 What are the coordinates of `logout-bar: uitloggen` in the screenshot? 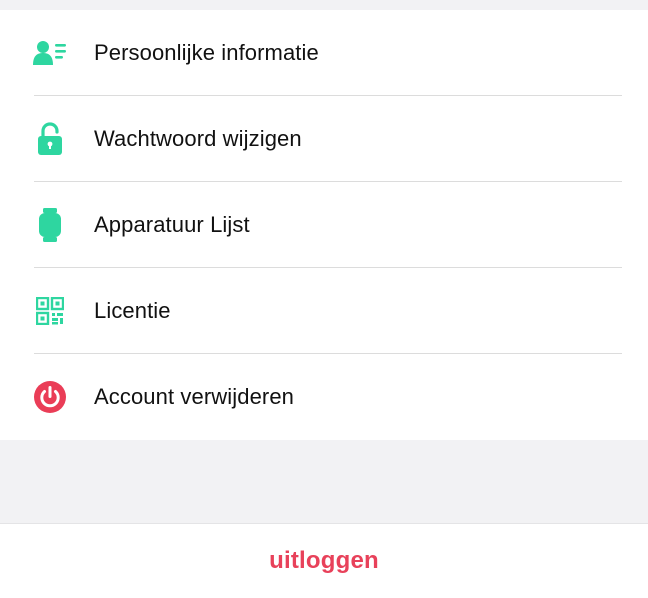 It's located at (324, 560).